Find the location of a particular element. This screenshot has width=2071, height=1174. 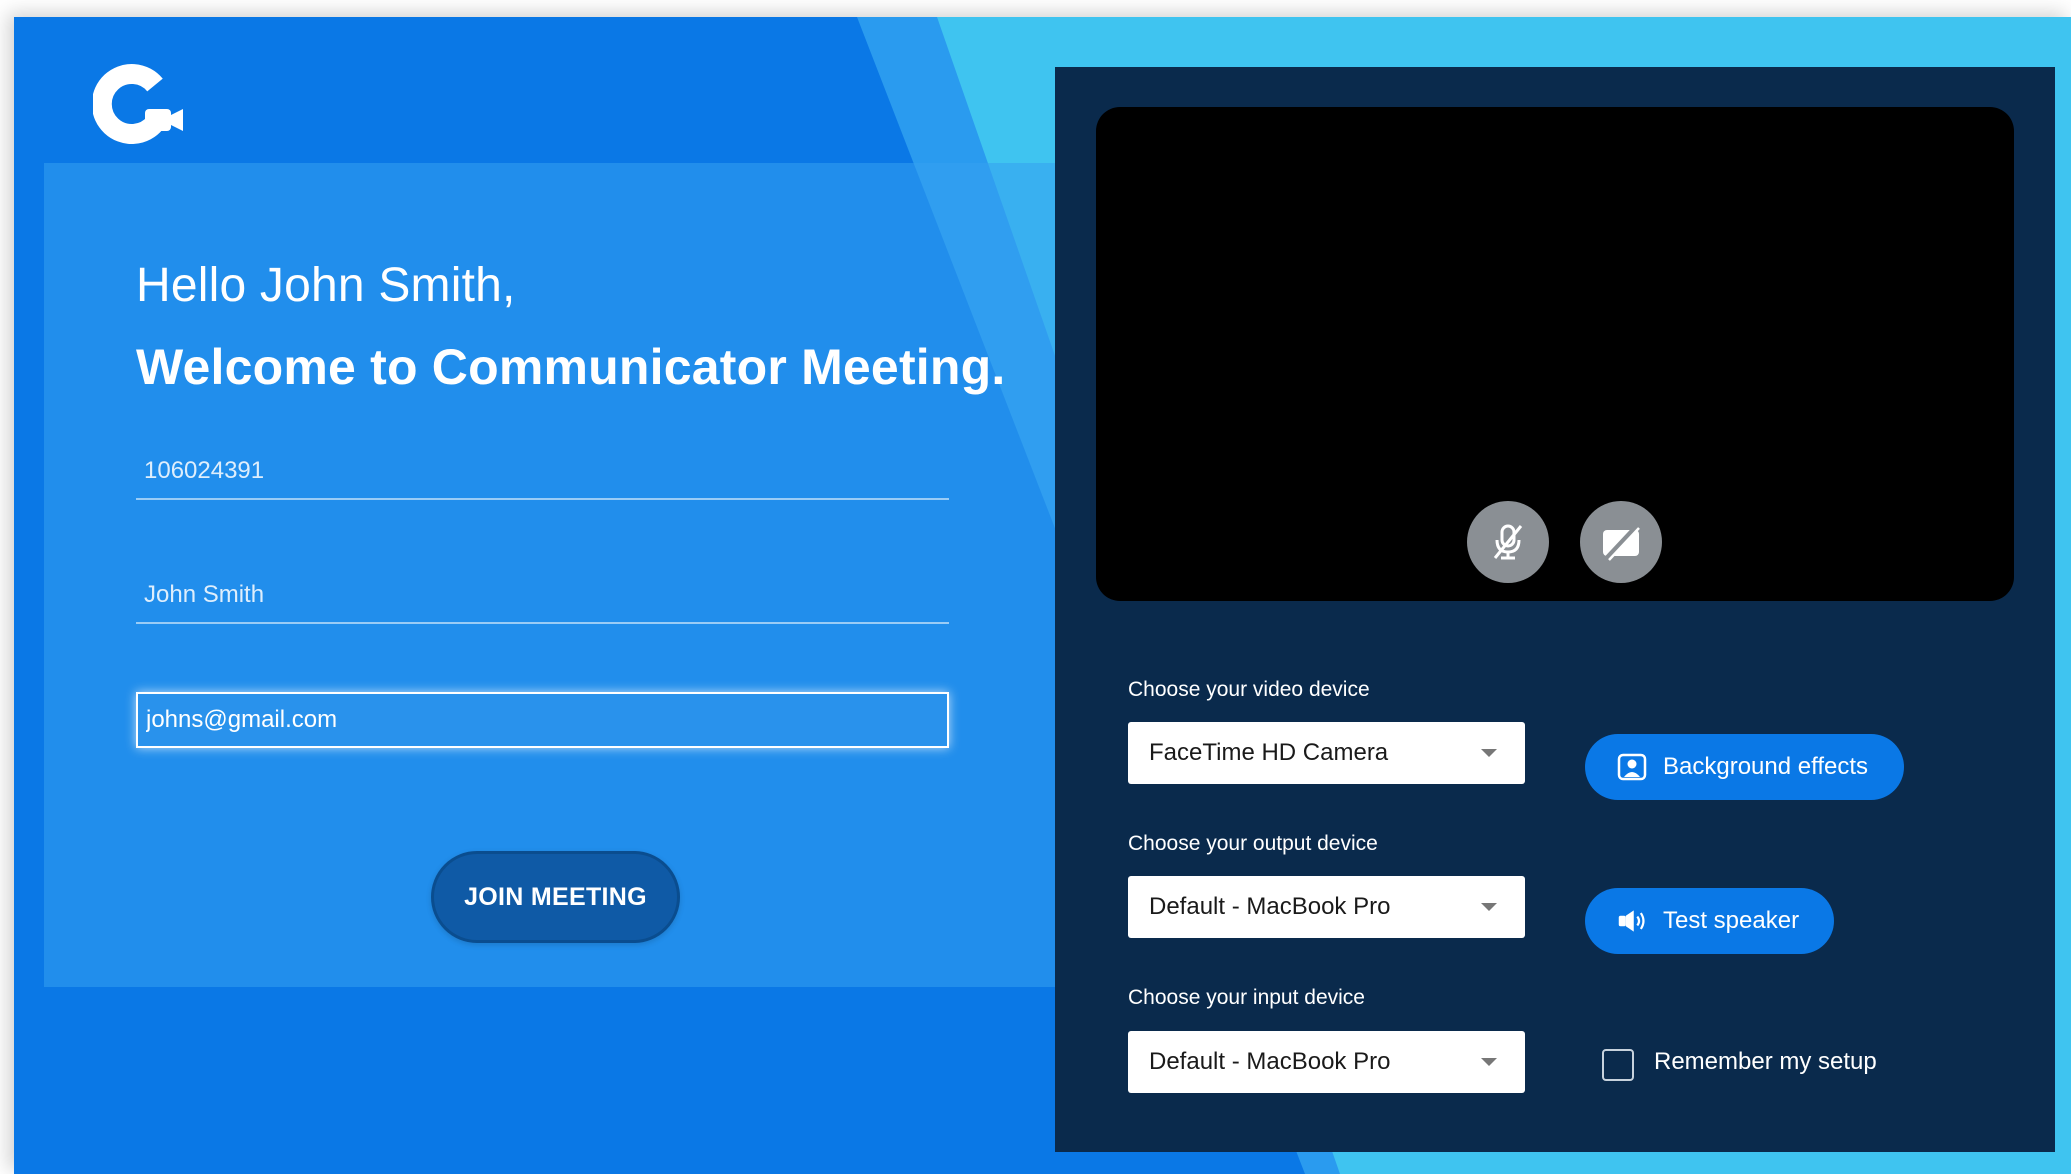

video-device-label: Choose your video device is located at coordinates (1249, 689).